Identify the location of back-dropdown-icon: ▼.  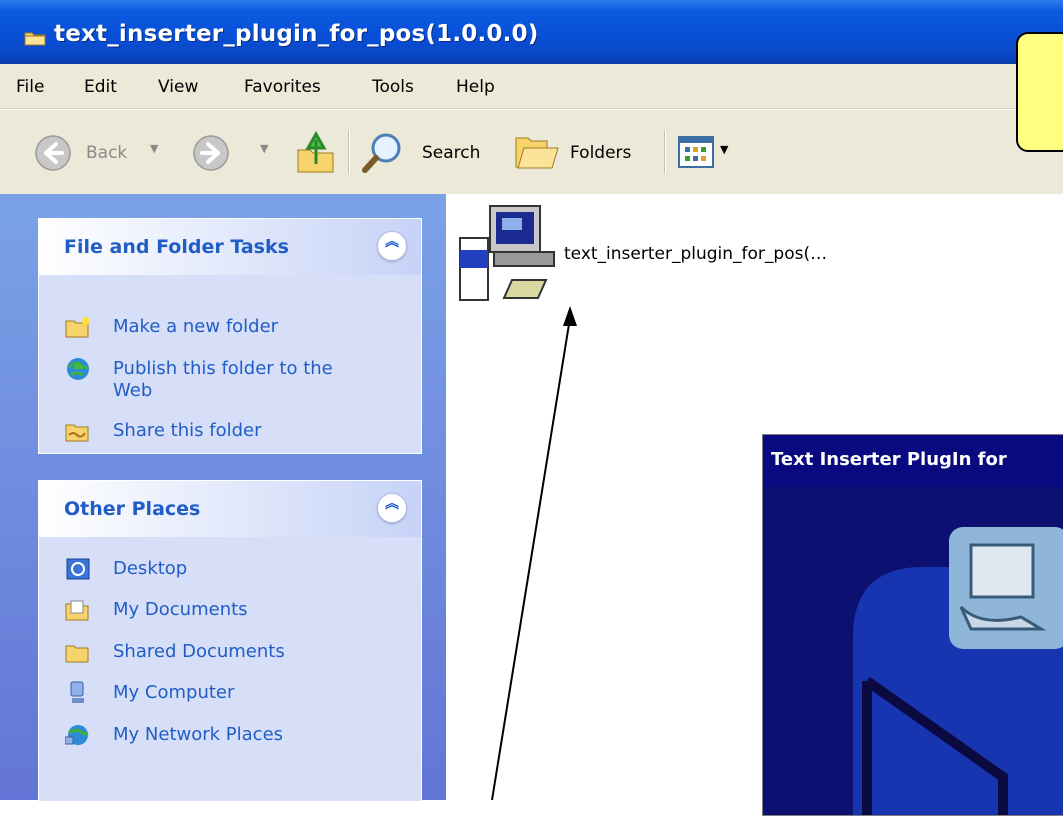
(154, 148).